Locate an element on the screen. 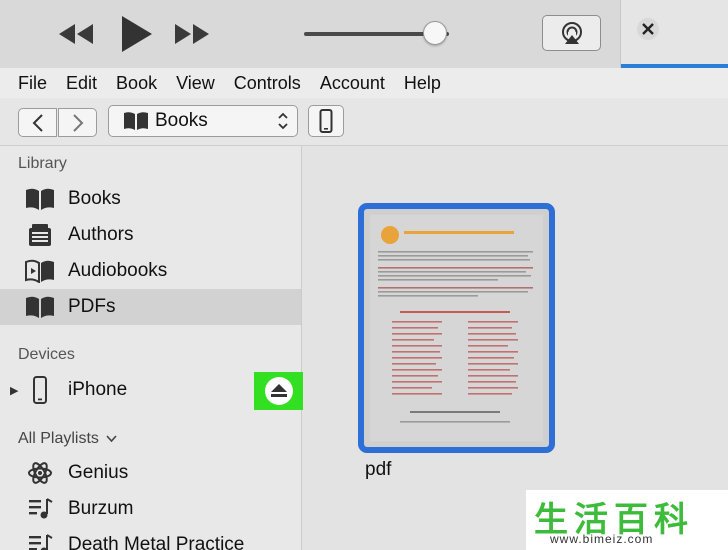 The width and height of the screenshot is (728, 550). player-bar is located at coordinates (364, 34).